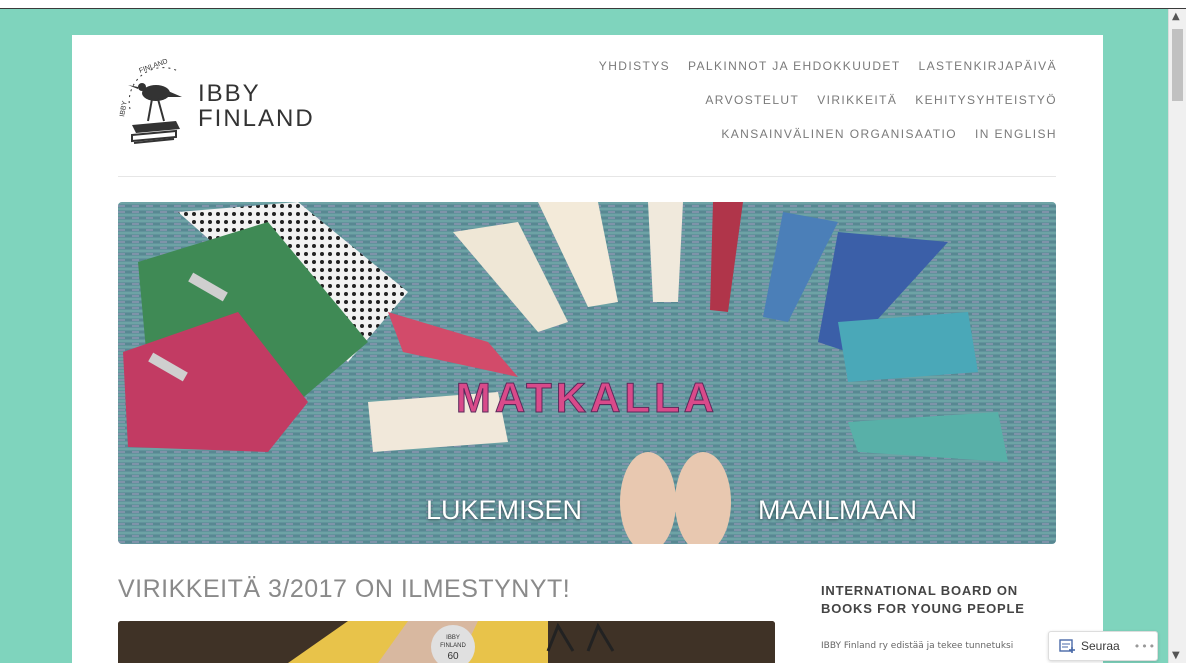 The height and width of the screenshot is (663, 1186). I want to click on follow-plus-icon, so click(1067, 646).